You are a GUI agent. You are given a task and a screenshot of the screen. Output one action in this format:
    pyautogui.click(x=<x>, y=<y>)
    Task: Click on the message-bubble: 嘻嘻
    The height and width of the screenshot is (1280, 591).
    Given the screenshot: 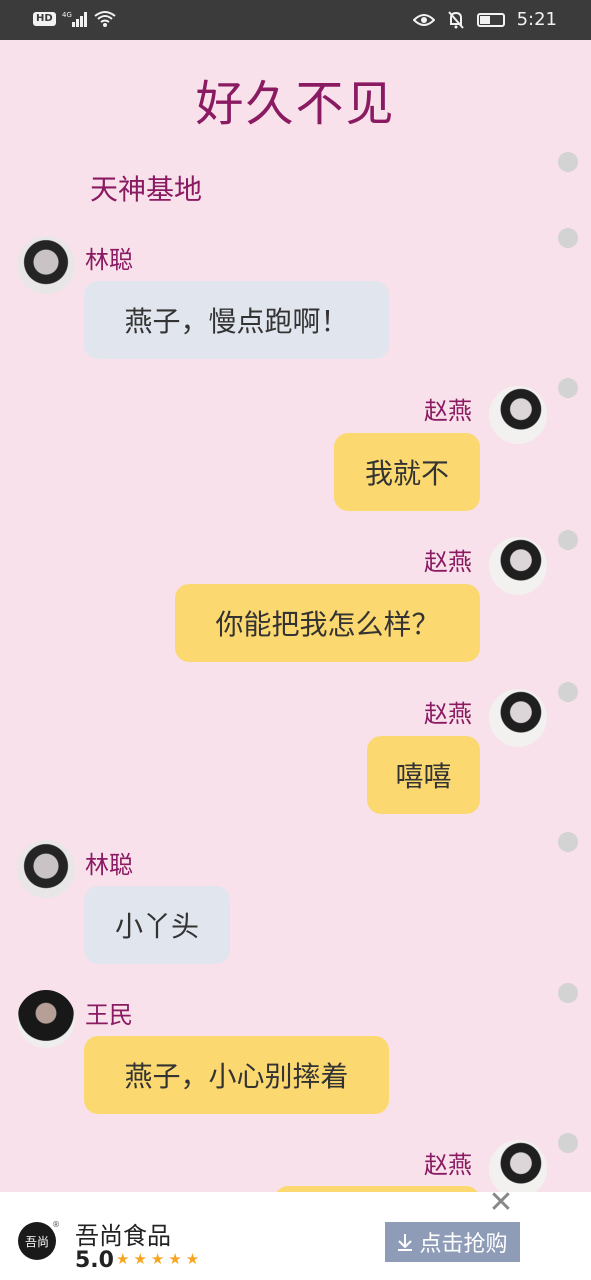 What is the action you would take?
    pyautogui.click(x=423, y=775)
    